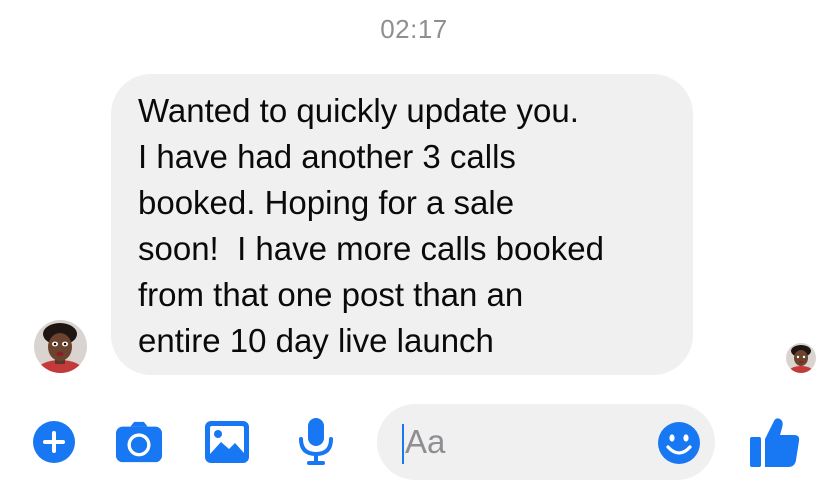  What do you see at coordinates (801, 358) in the screenshot?
I see `read-receipt-avatar` at bounding box center [801, 358].